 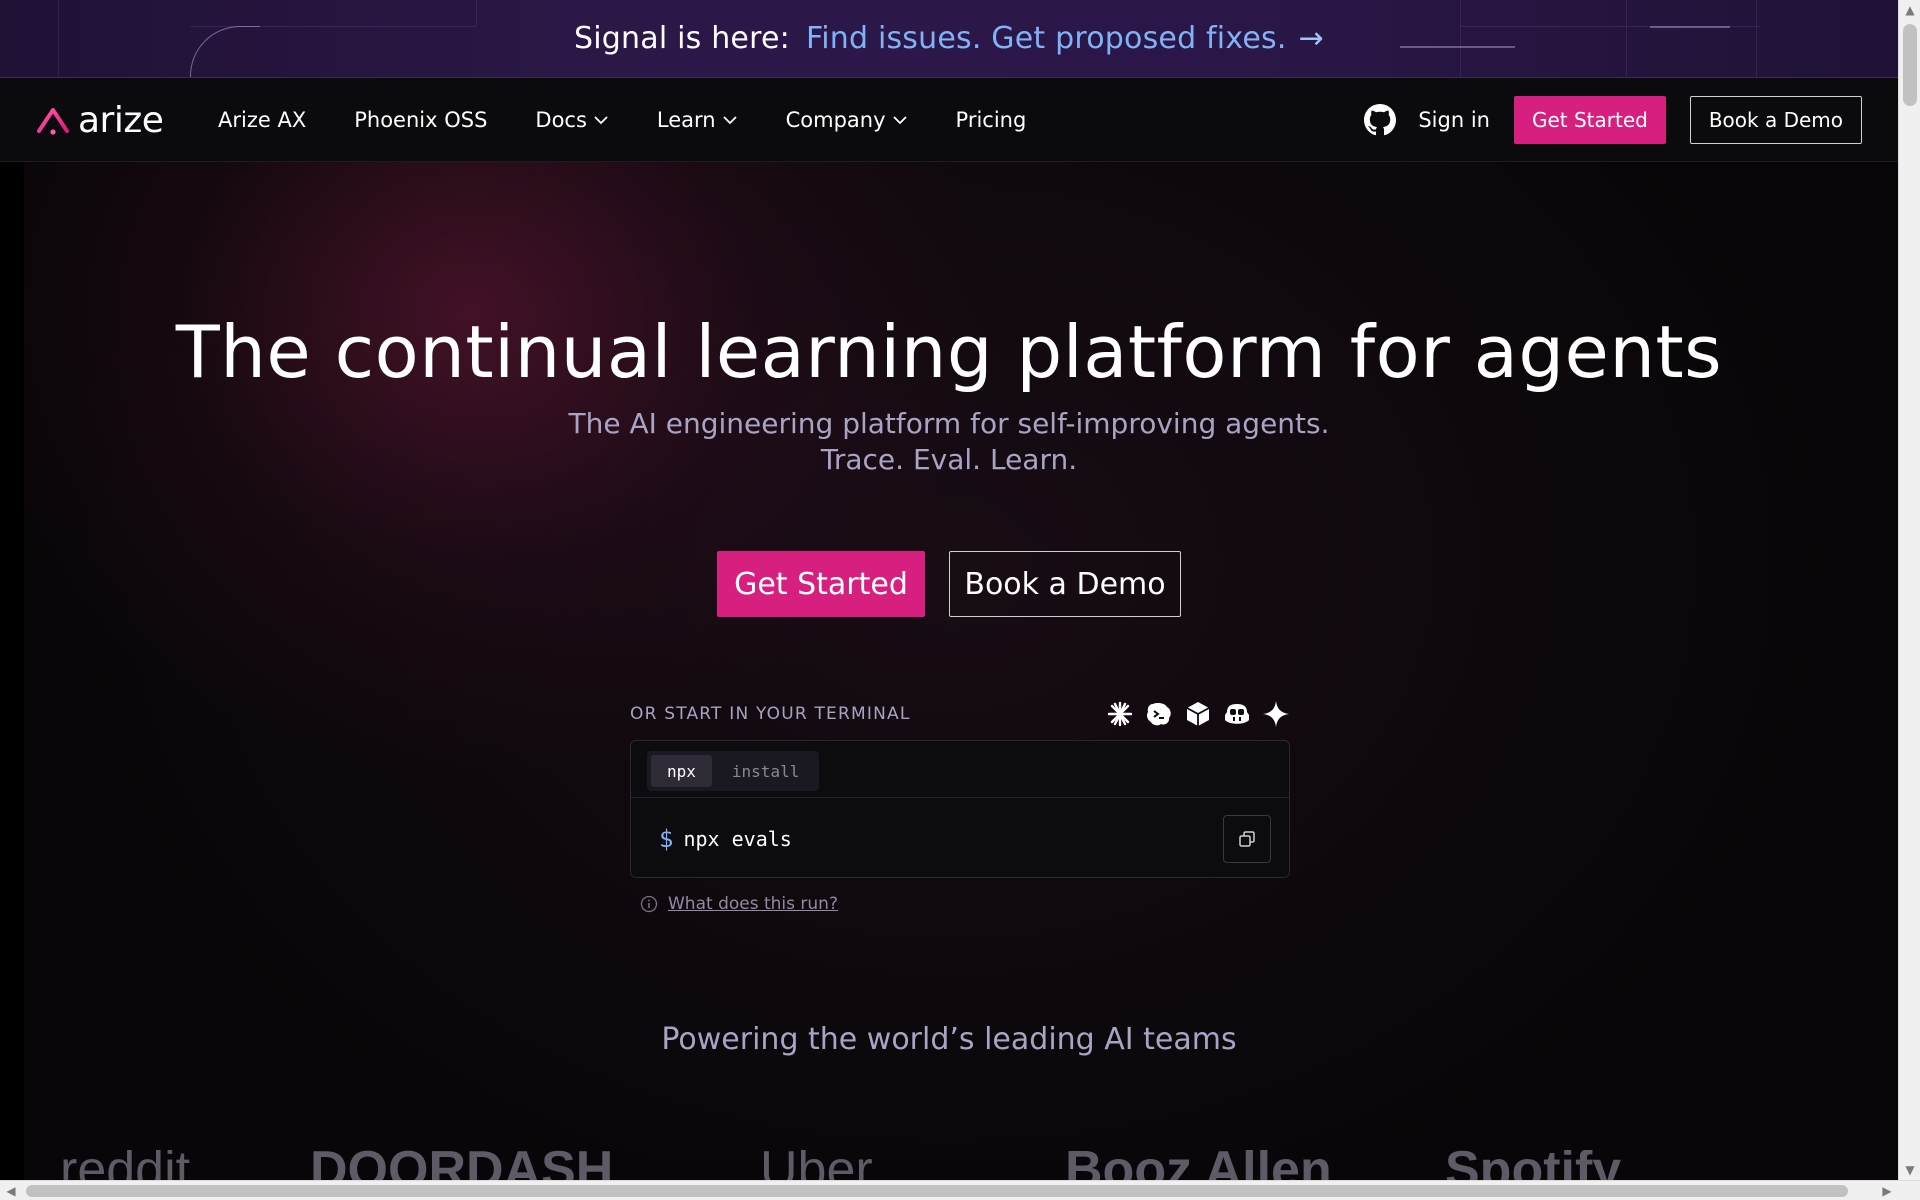 I want to click on copy-button, so click(x=1247, y=839).